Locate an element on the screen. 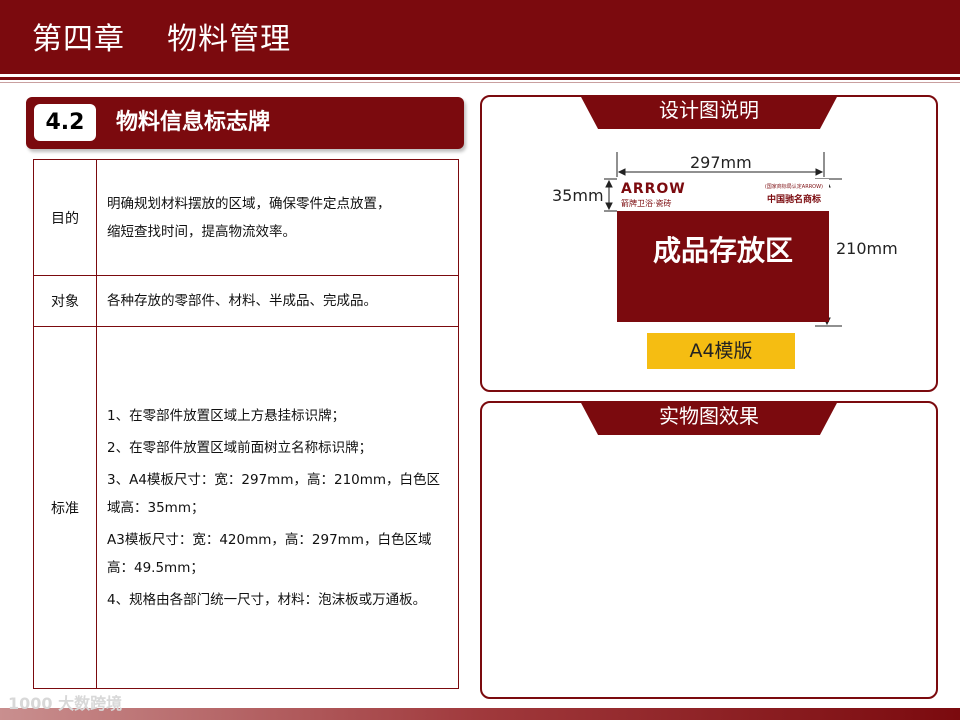 Image resolution: width=960 pixels, height=720 pixels. title-bar: 第四章 物料管理 is located at coordinates (480, 37).